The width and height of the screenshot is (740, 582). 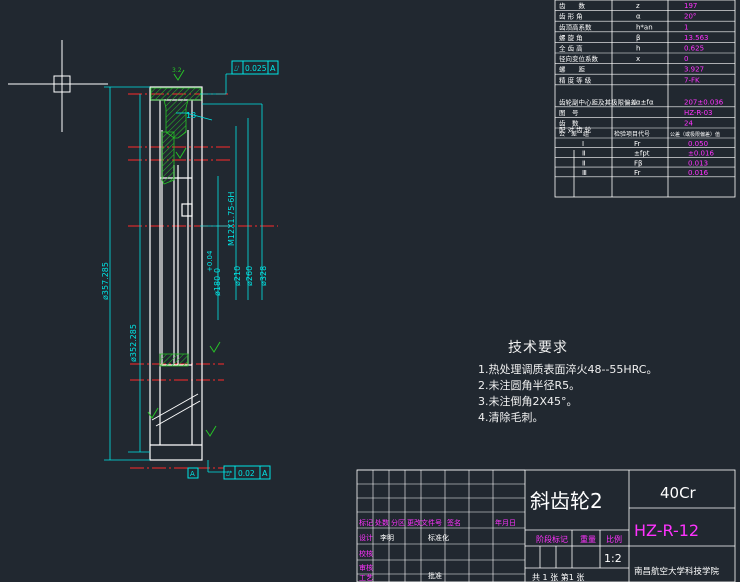 I want to click on param-name: 径向变位系数, so click(x=579, y=58).